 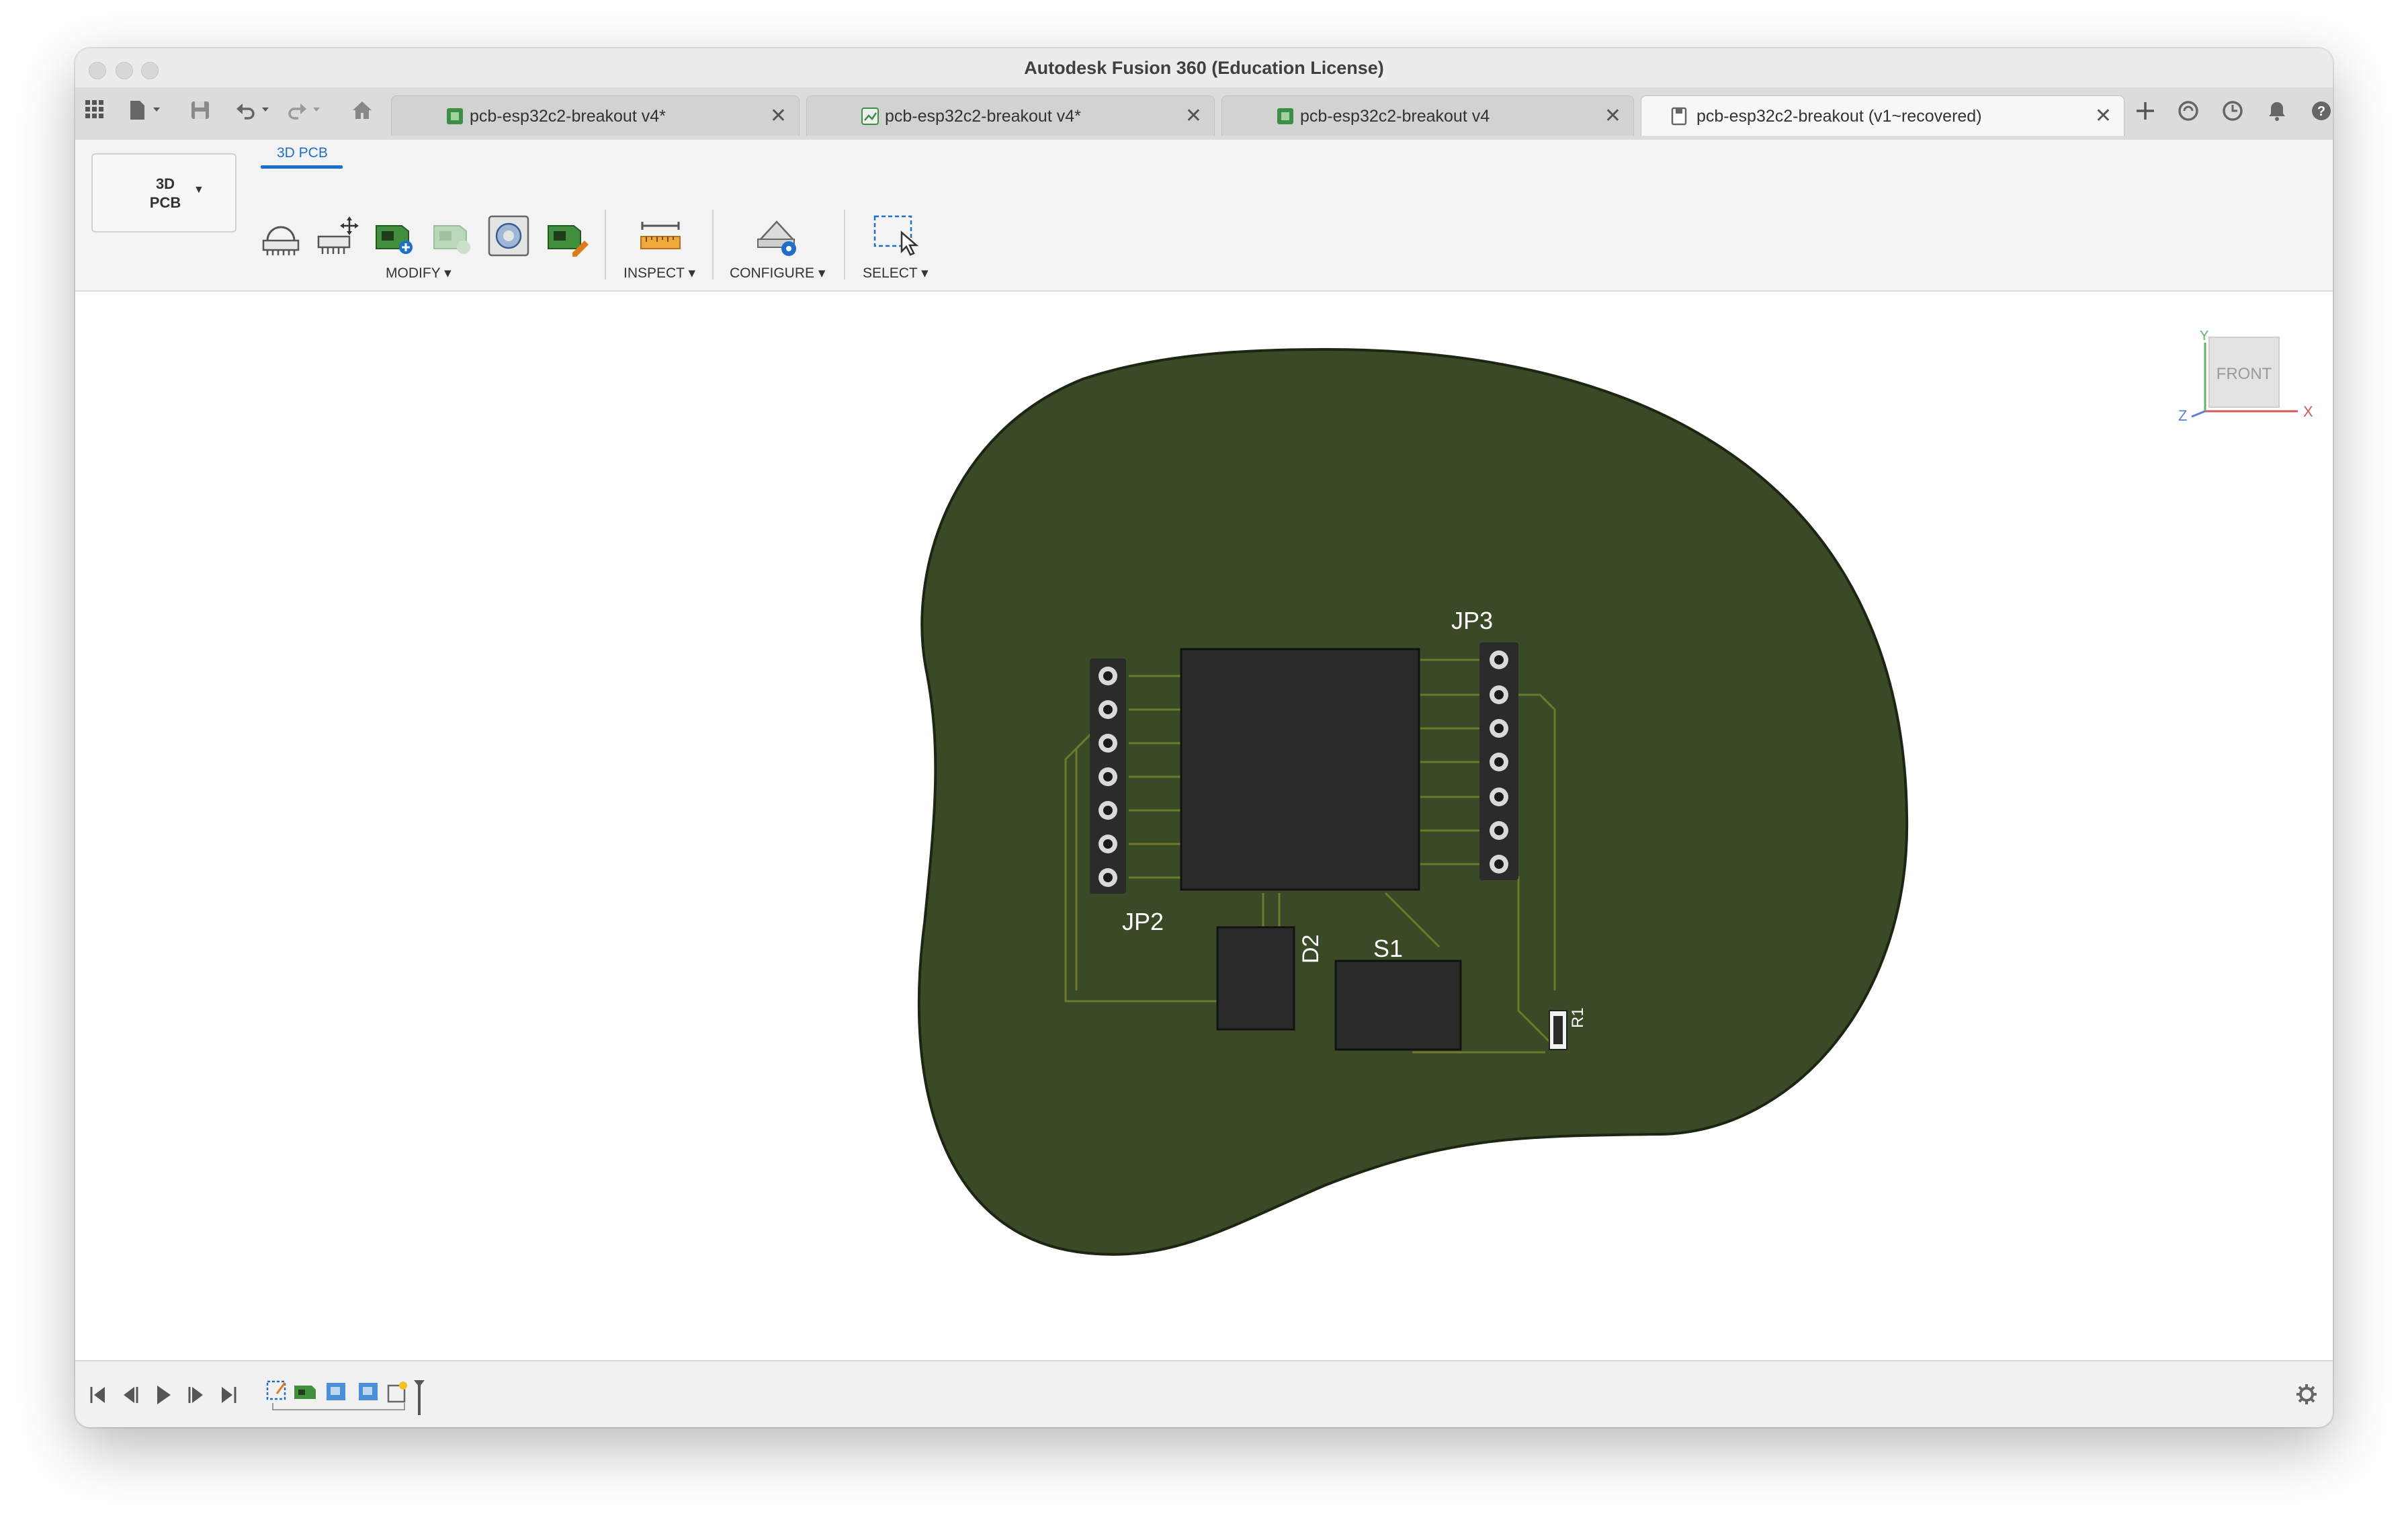 I want to click on play-icon, so click(x=164, y=1395).